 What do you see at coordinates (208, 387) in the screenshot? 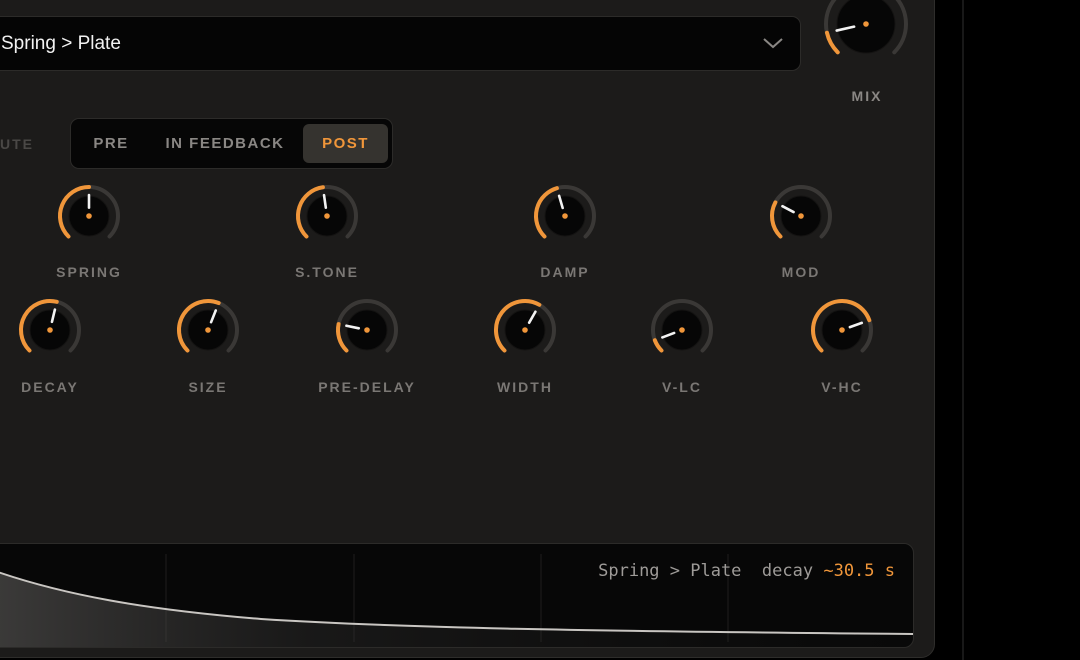
I see `size-label: SIZE` at bounding box center [208, 387].